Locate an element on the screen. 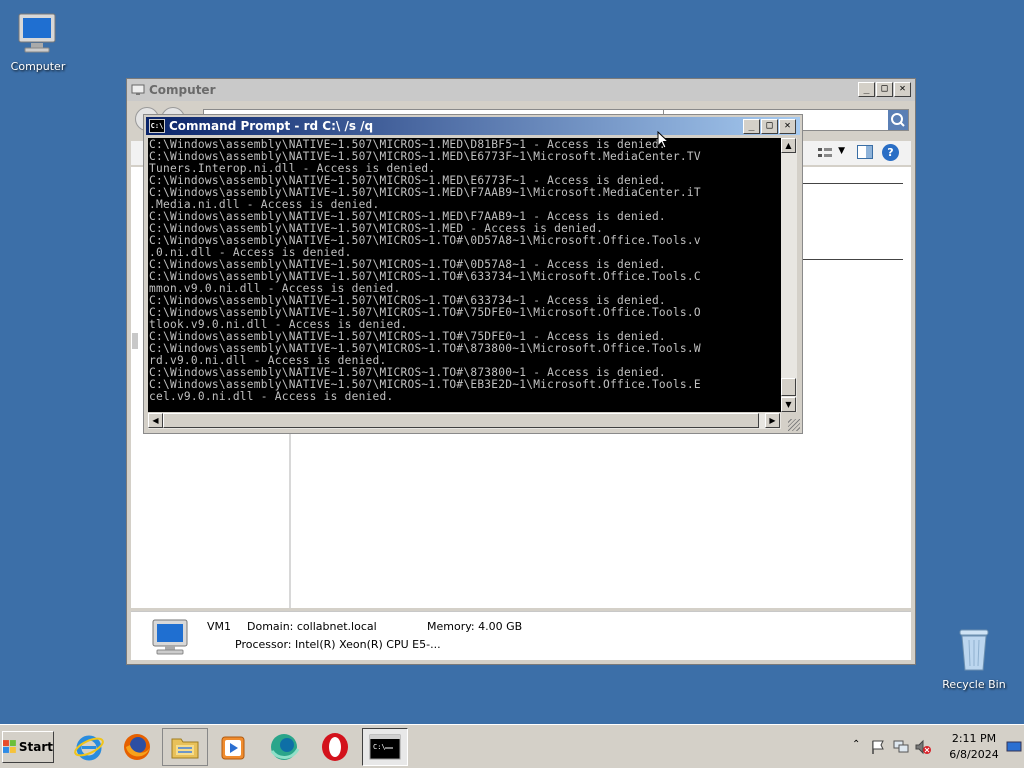  network-icon is located at coordinates (901, 747).